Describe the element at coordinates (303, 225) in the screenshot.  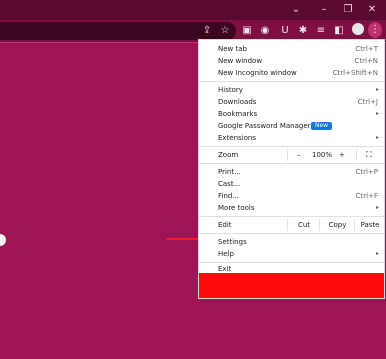
I see `cut-button: Cut` at that location.